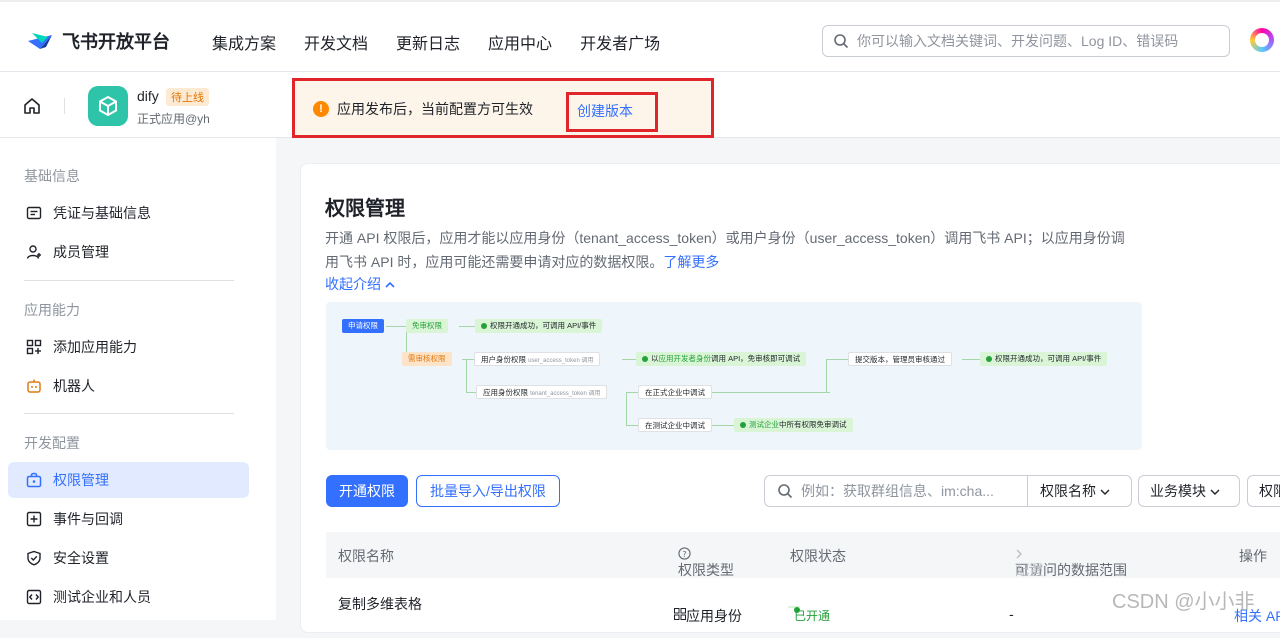 This screenshot has width=1280, height=638. What do you see at coordinates (187, 97) in the screenshot?
I see `status-badge: 待上线` at bounding box center [187, 97].